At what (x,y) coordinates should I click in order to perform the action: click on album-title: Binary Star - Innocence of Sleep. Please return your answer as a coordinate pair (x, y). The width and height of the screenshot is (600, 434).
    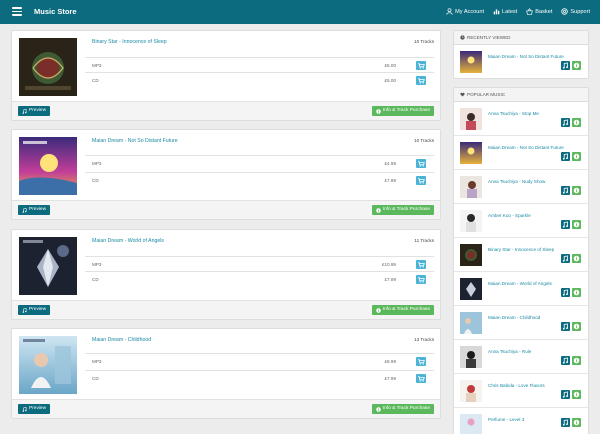
    Looking at the image, I should click on (129, 42).